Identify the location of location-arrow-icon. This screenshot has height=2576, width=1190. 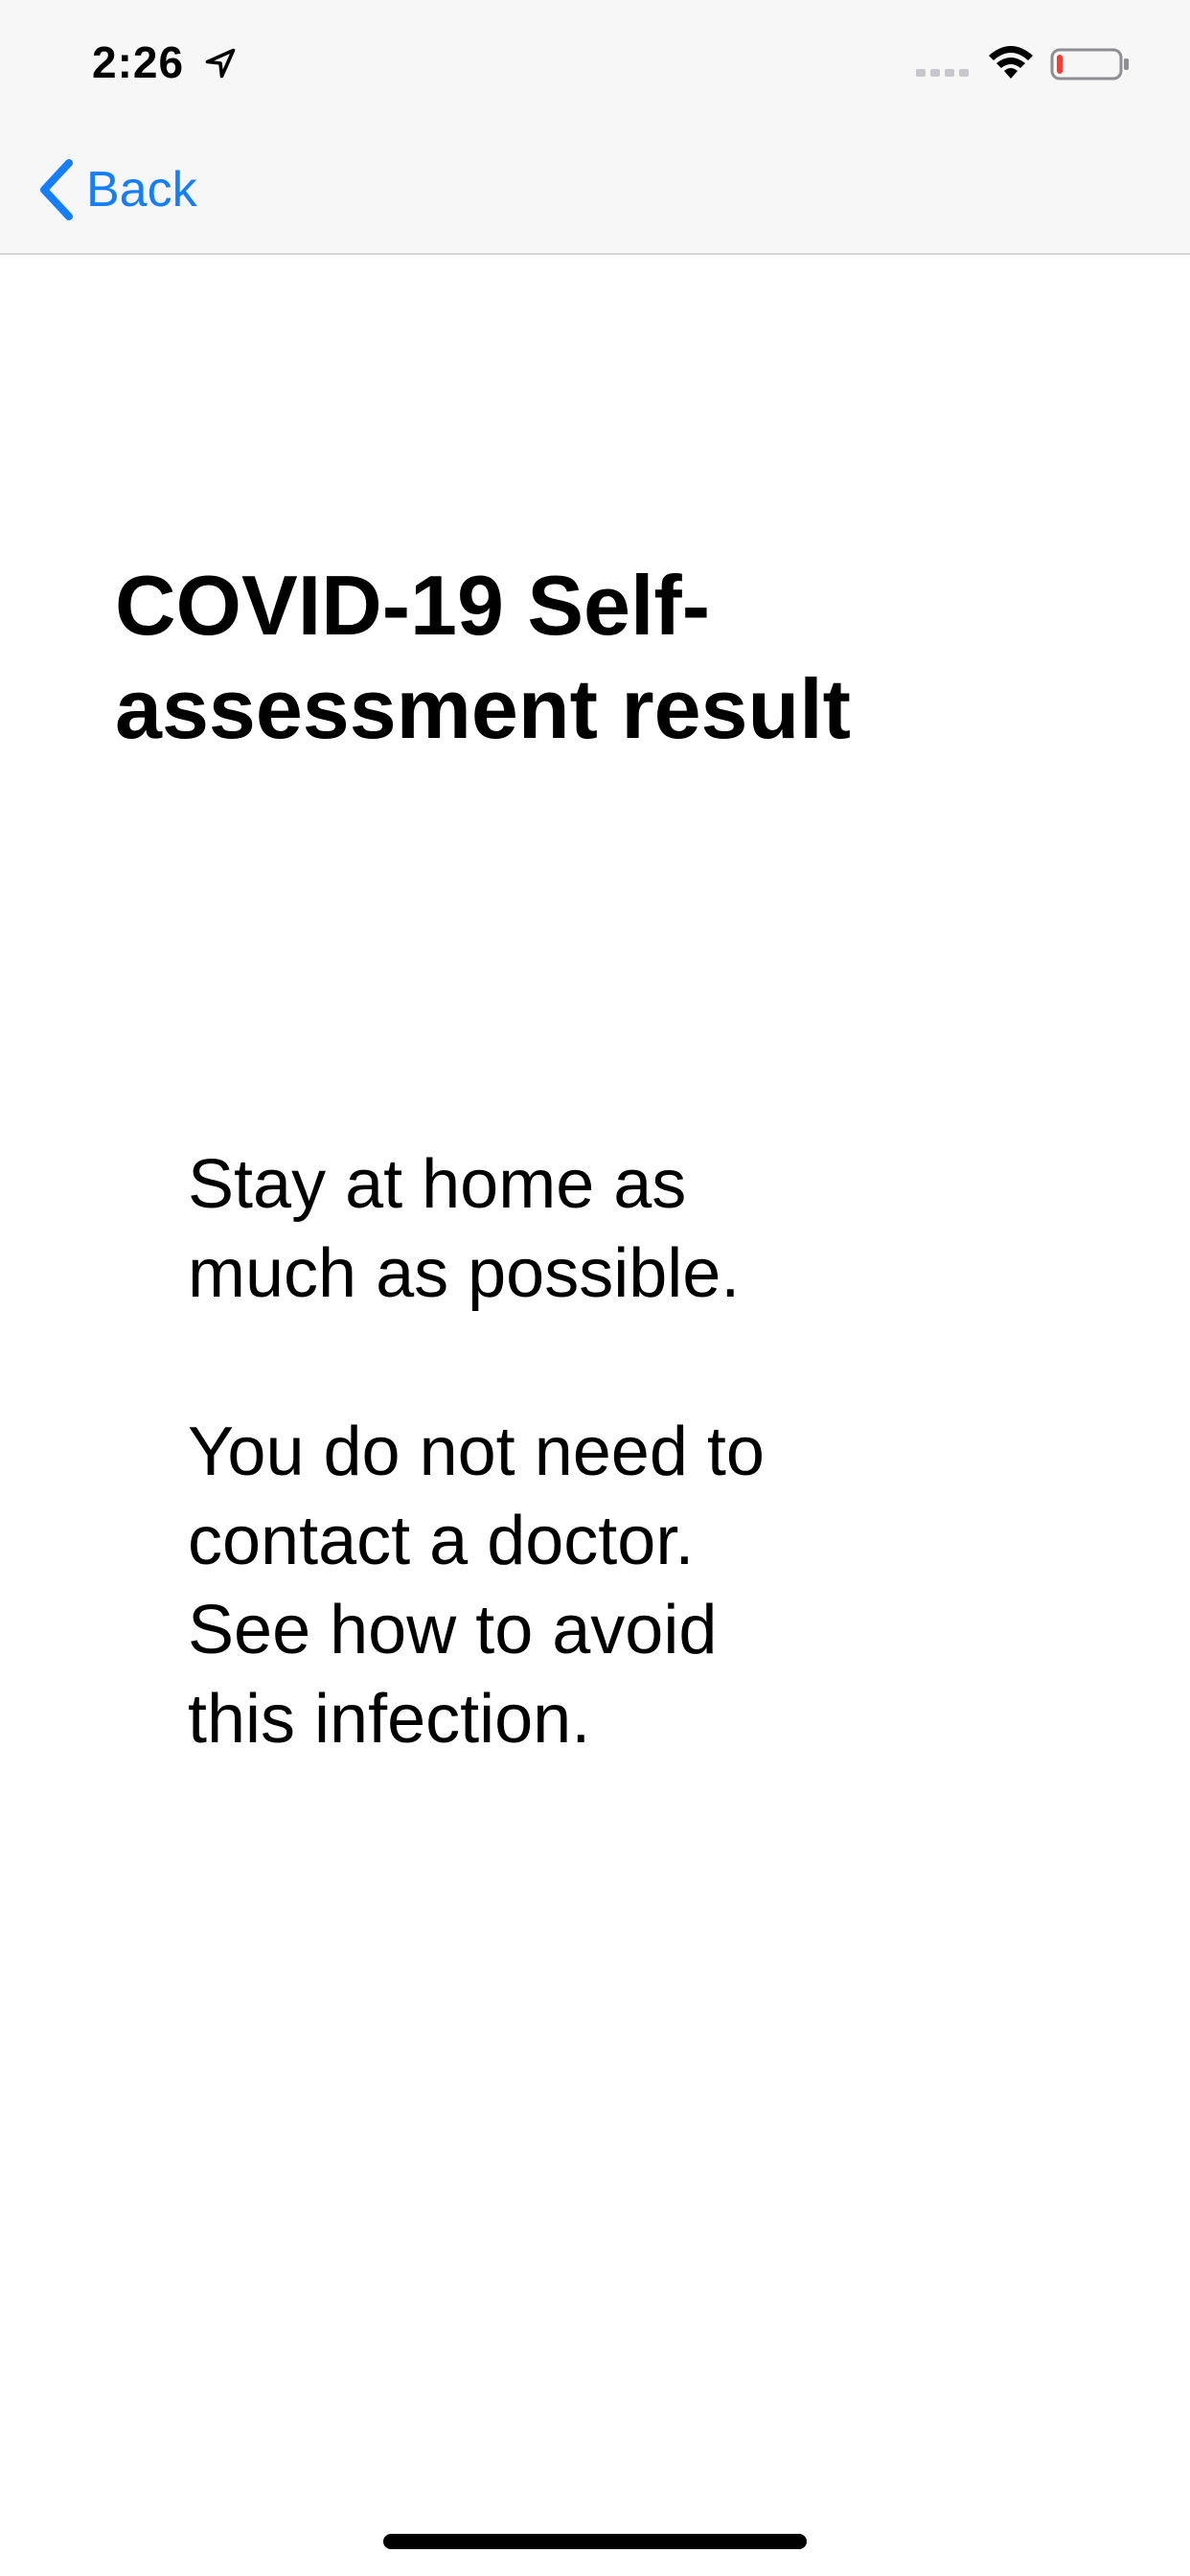
(221, 63).